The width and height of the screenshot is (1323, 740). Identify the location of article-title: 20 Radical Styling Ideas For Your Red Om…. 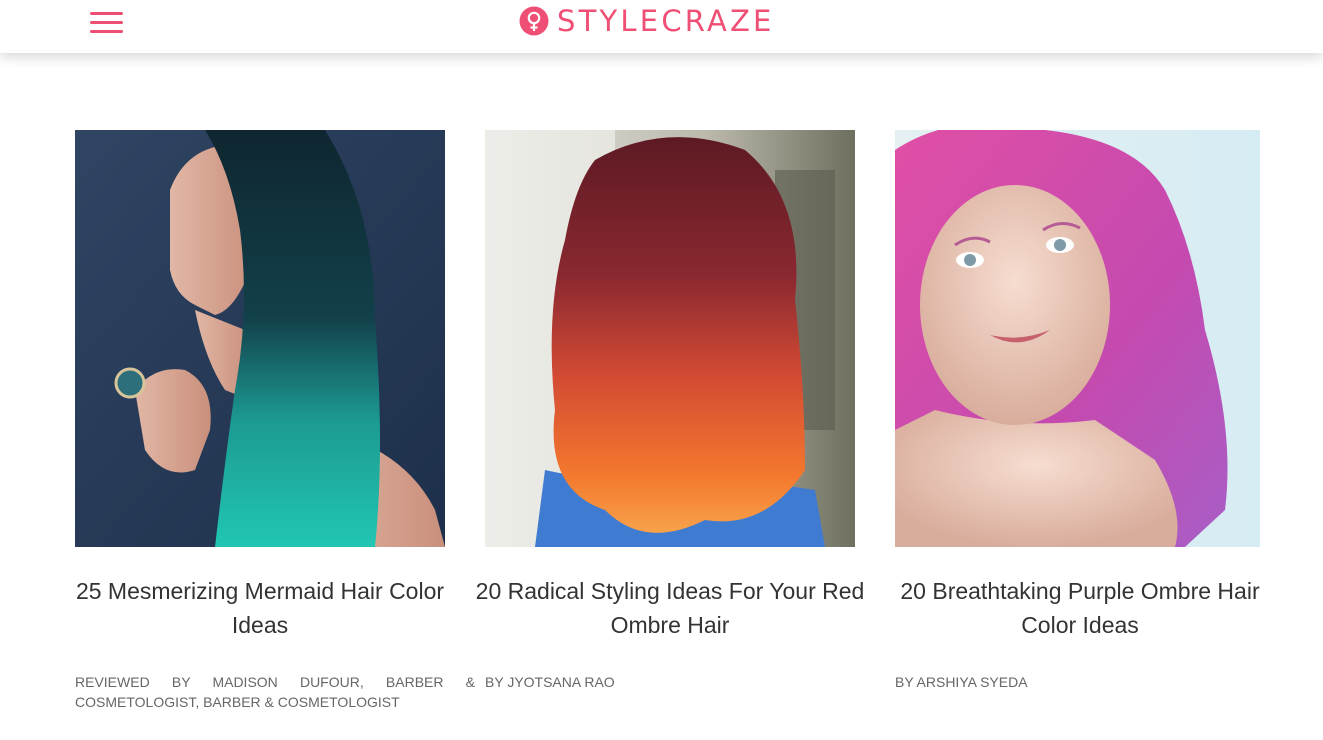
(670, 608).